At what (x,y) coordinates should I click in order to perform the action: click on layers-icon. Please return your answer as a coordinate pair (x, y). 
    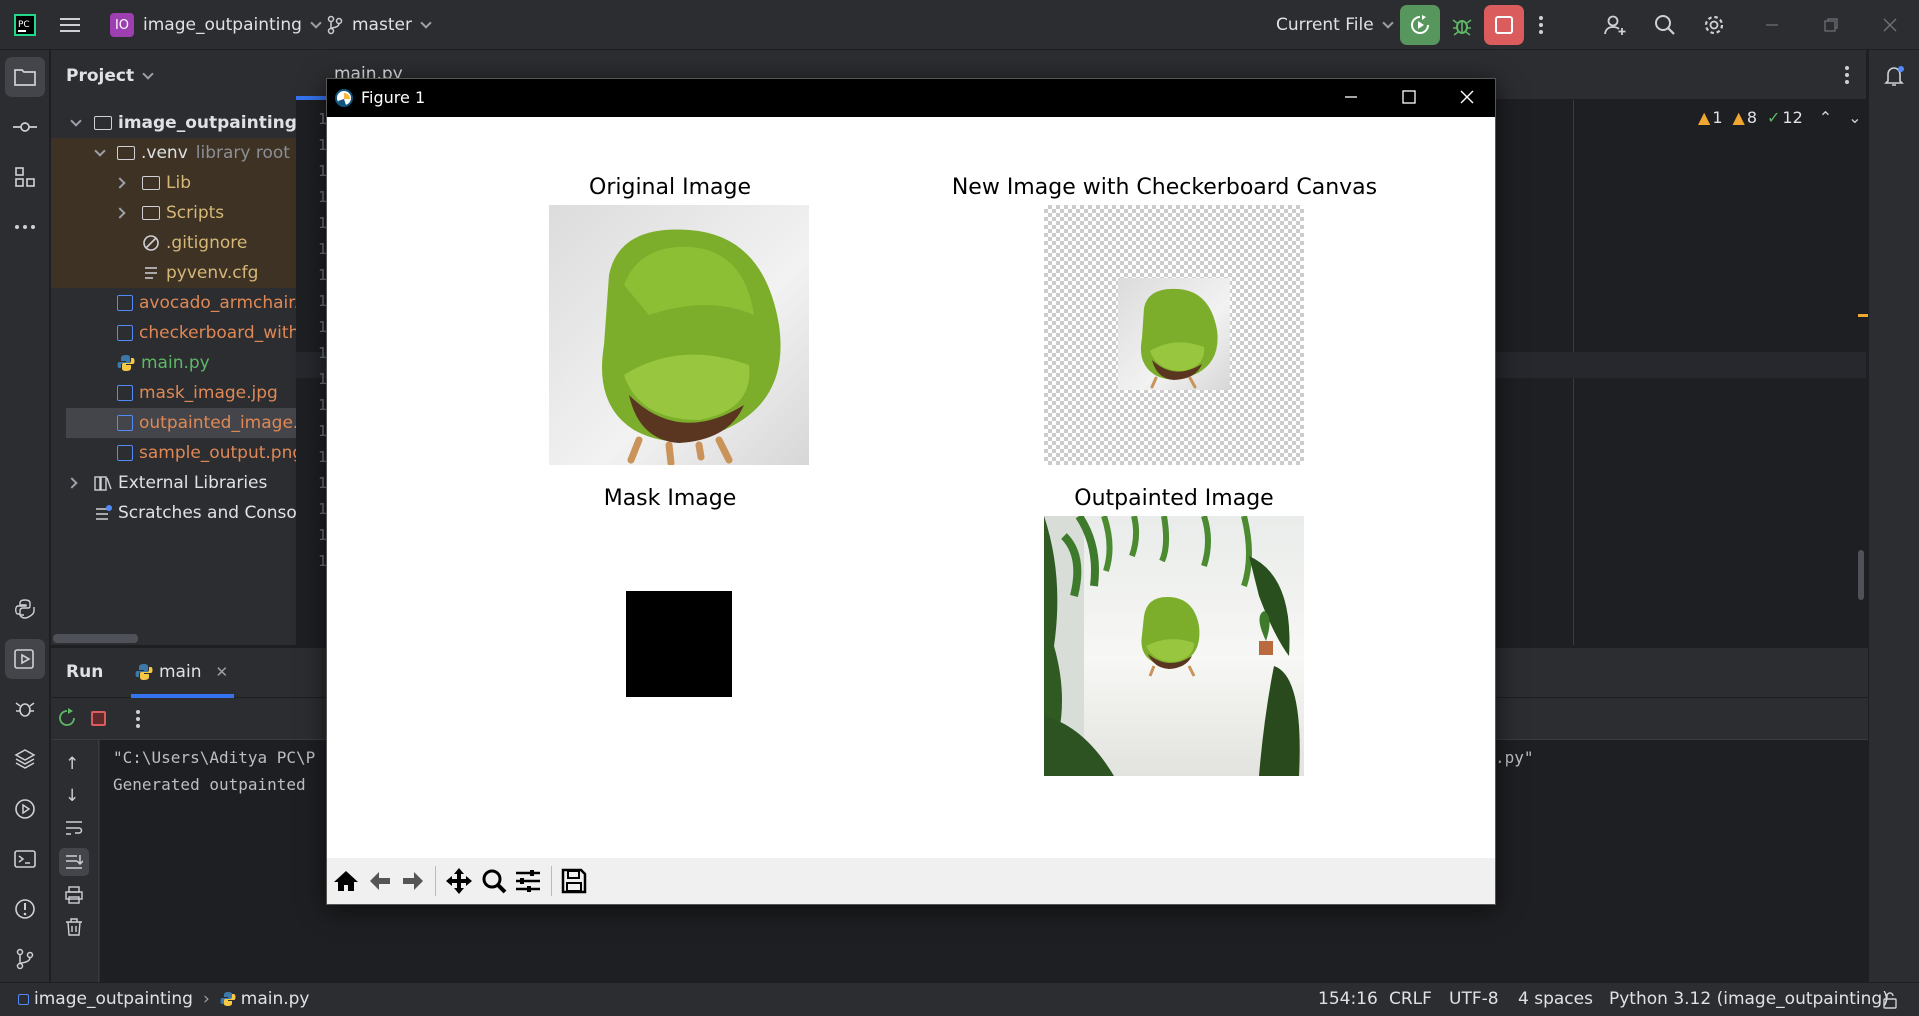
    Looking at the image, I should click on (25, 759).